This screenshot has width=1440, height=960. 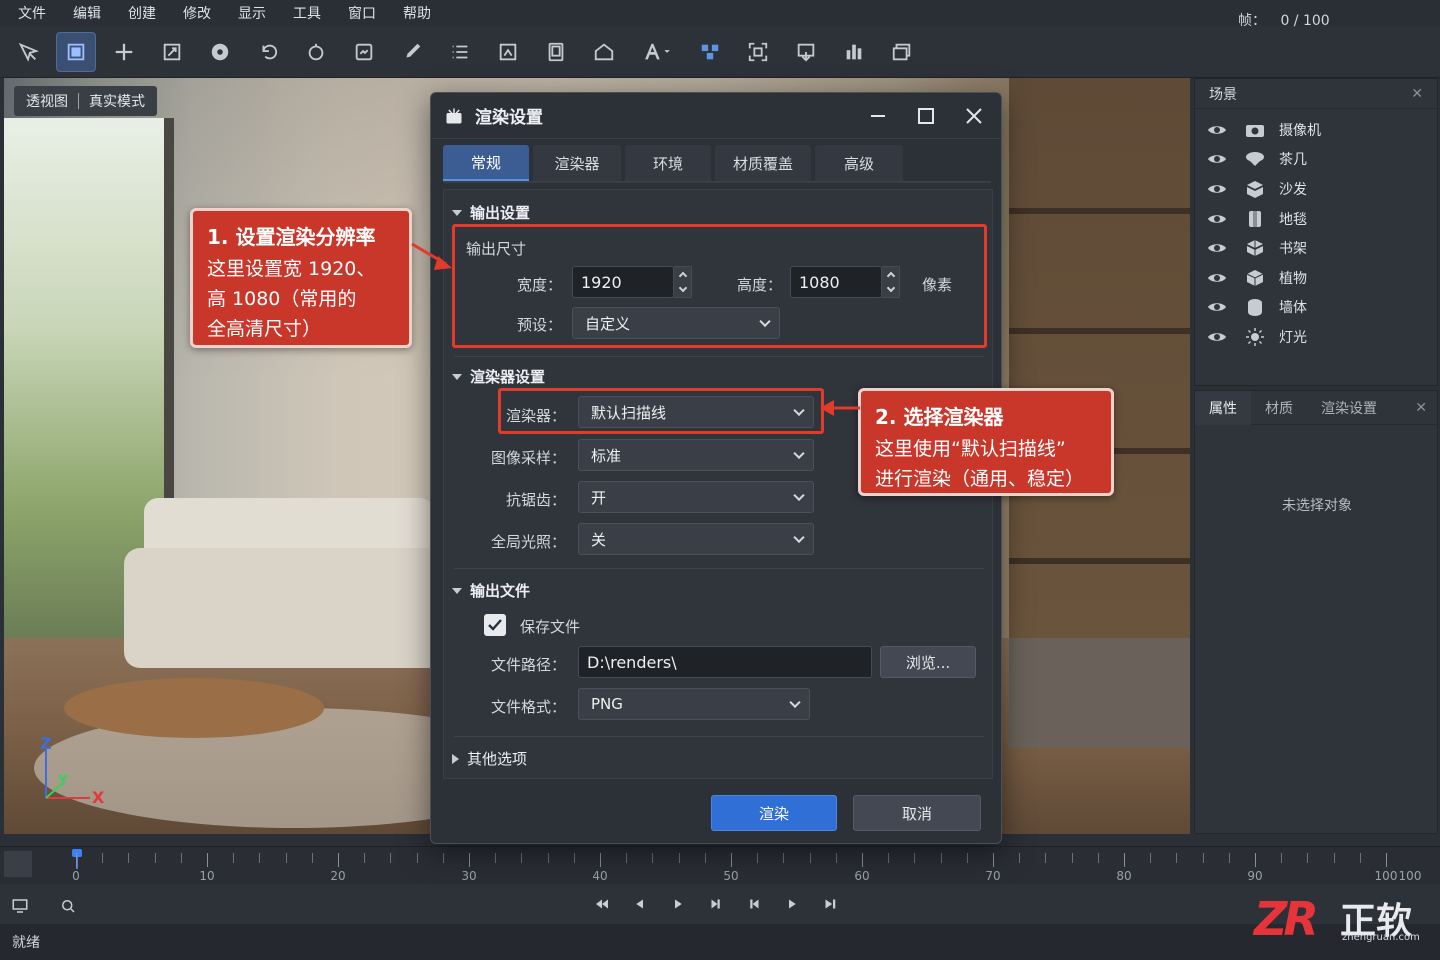 What do you see at coordinates (1316, 130) in the screenshot?
I see `scene-item: 摄像机` at bounding box center [1316, 130].